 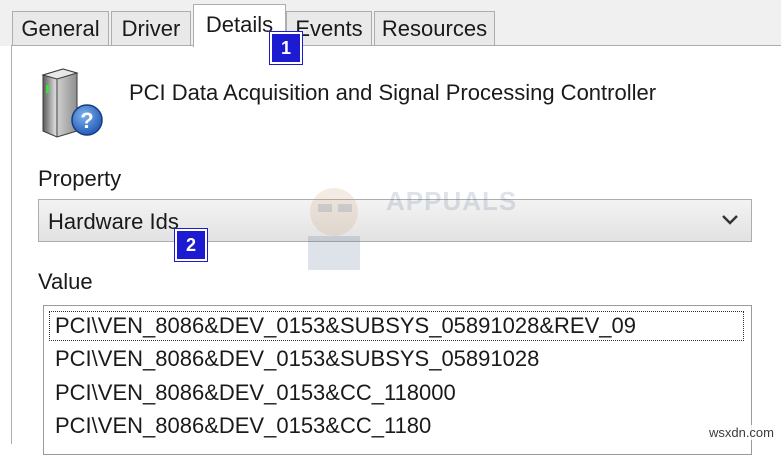 I want to click on property-label: Property, so click(x=79, y=179).